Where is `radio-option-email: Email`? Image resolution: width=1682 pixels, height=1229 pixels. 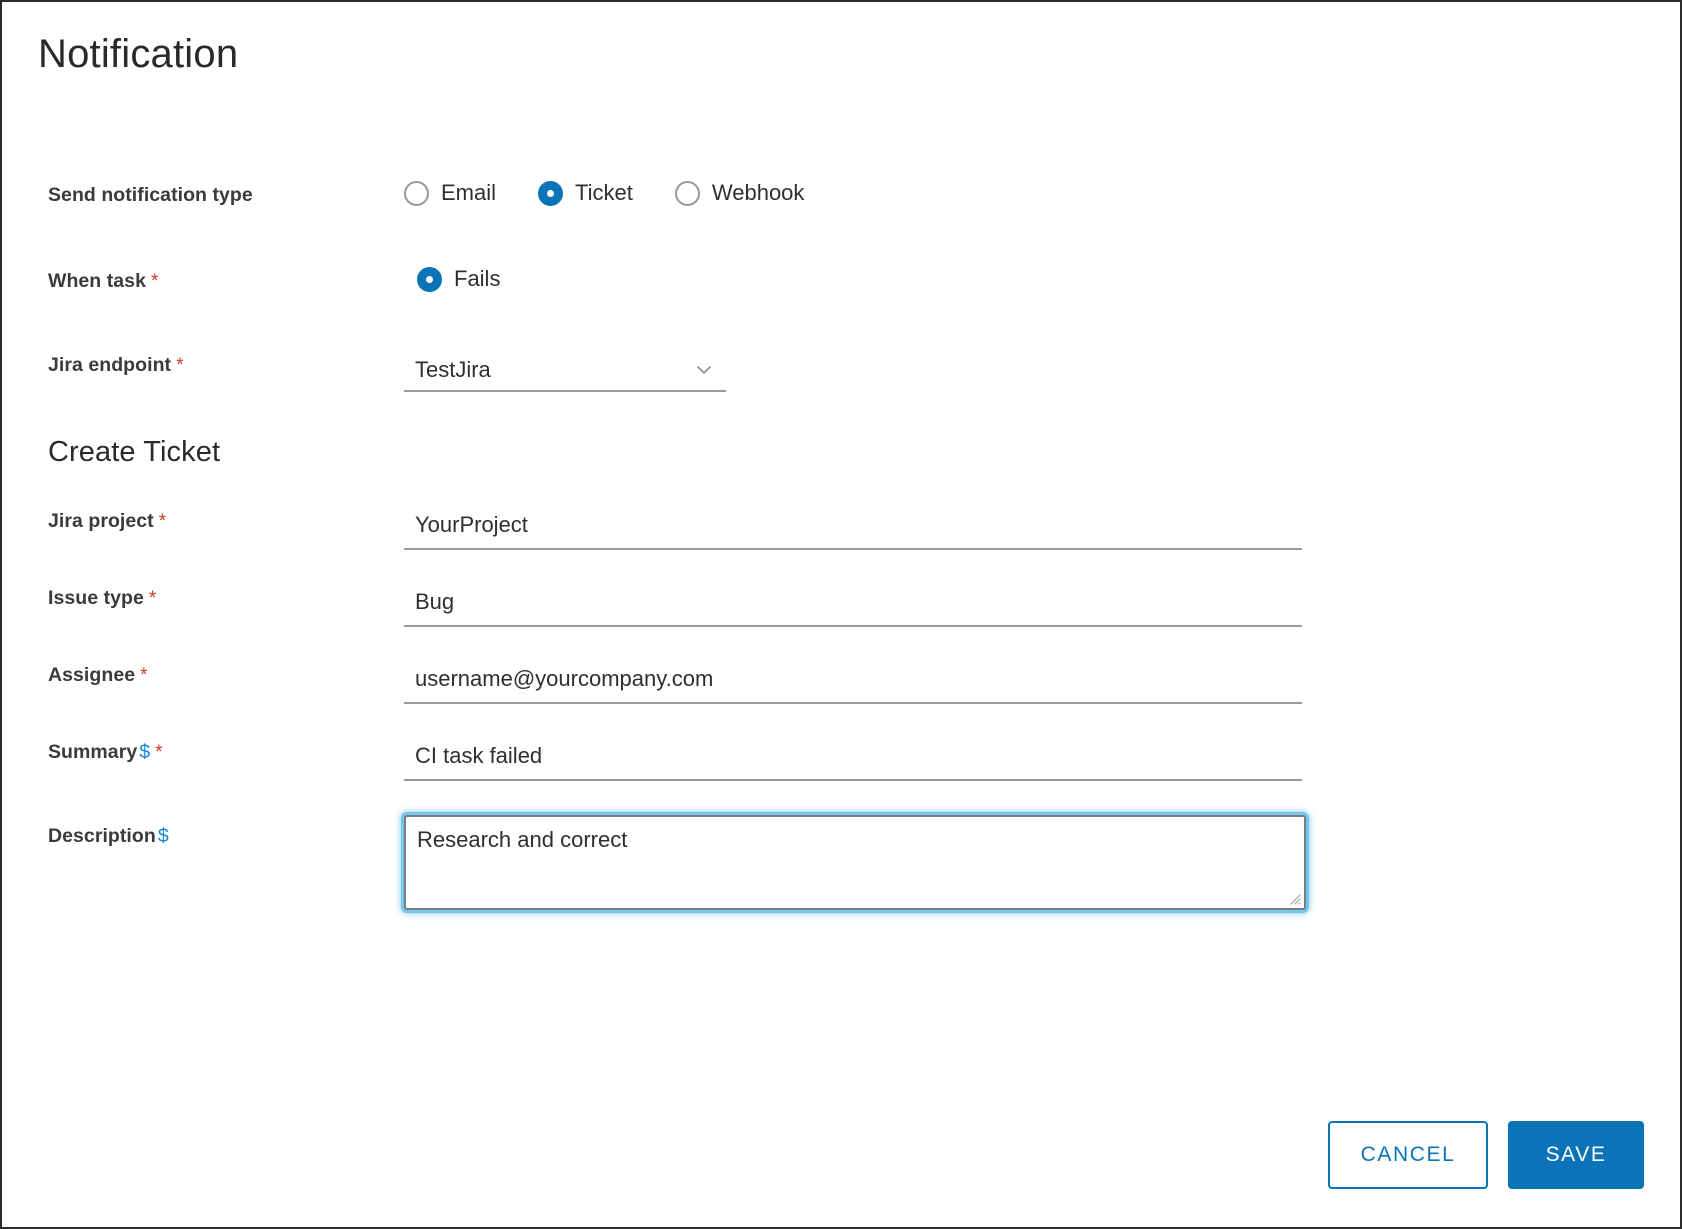 radio-option-email: Email is located at coordinates (450, 193).